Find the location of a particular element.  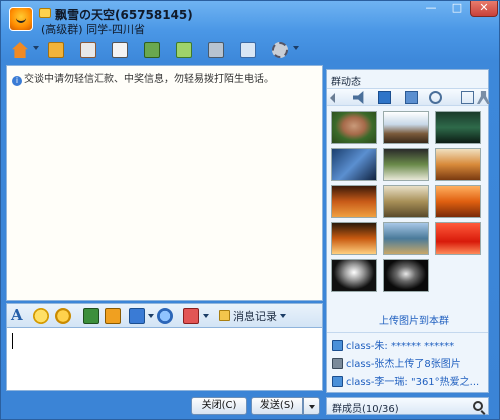

info-icon: i is located at coordinates (17, 81).